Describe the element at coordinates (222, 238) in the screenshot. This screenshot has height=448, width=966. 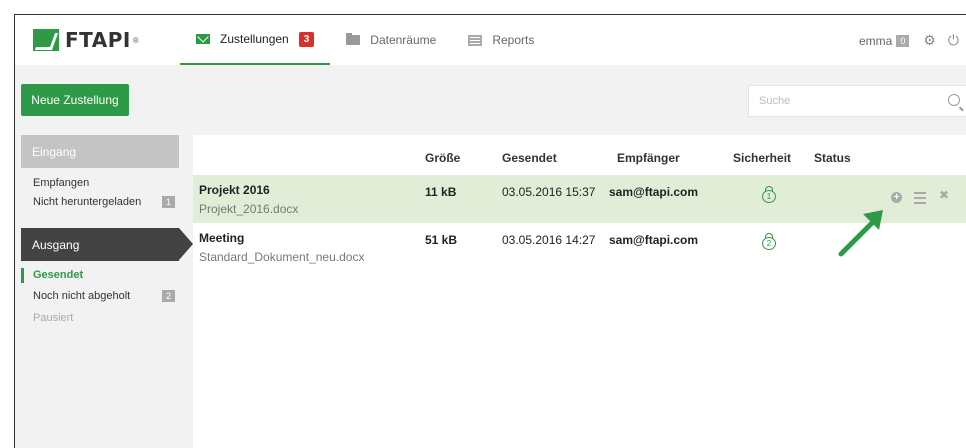
I see `delivery-title: Meeting` at that location.